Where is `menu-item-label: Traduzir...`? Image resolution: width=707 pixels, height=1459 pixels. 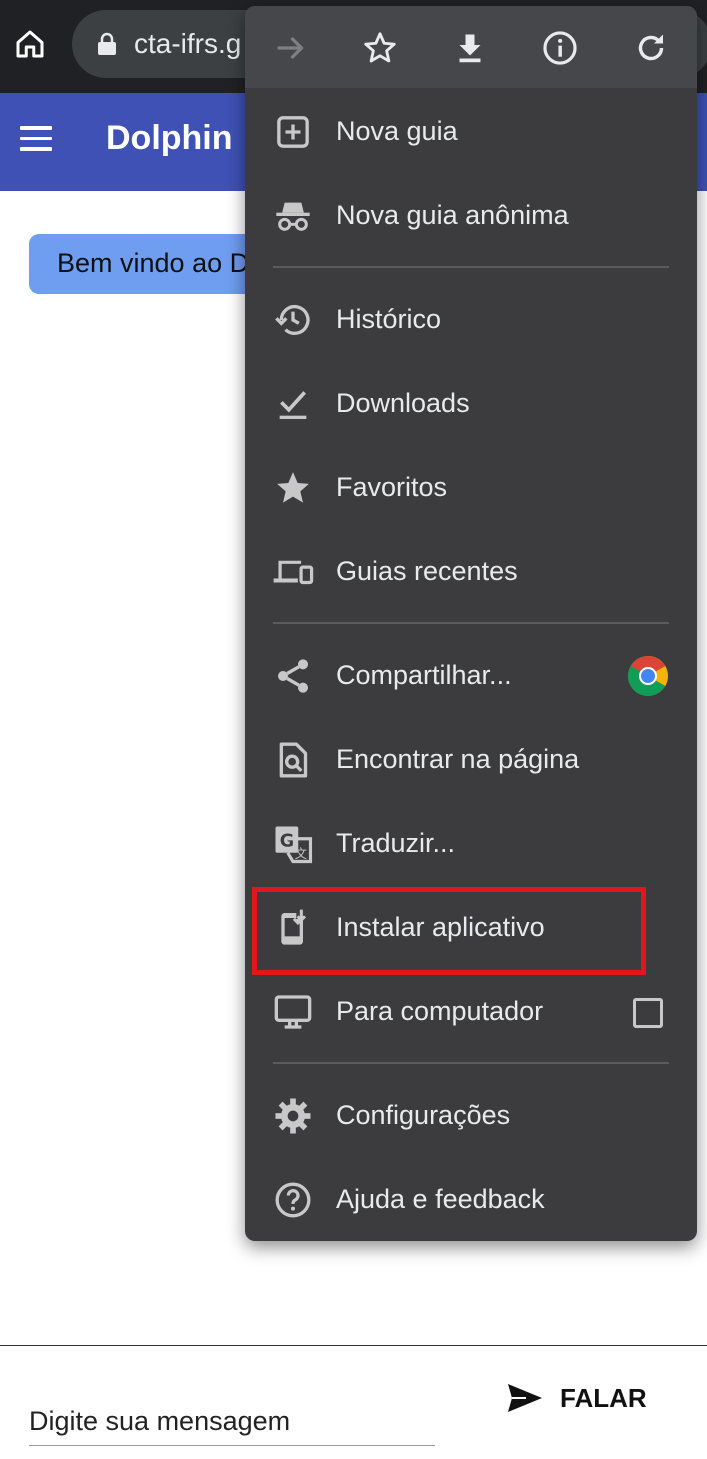
menu-item-label: Traduzir... is located at coordinates (396, 843).